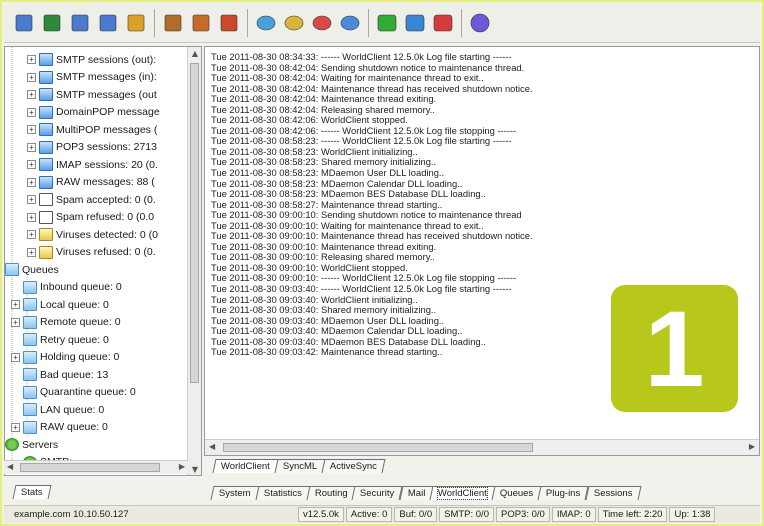 This screenshot has width=764, height=526. I want to click on tree-item: LAN queue: 0, so click(57, 409).